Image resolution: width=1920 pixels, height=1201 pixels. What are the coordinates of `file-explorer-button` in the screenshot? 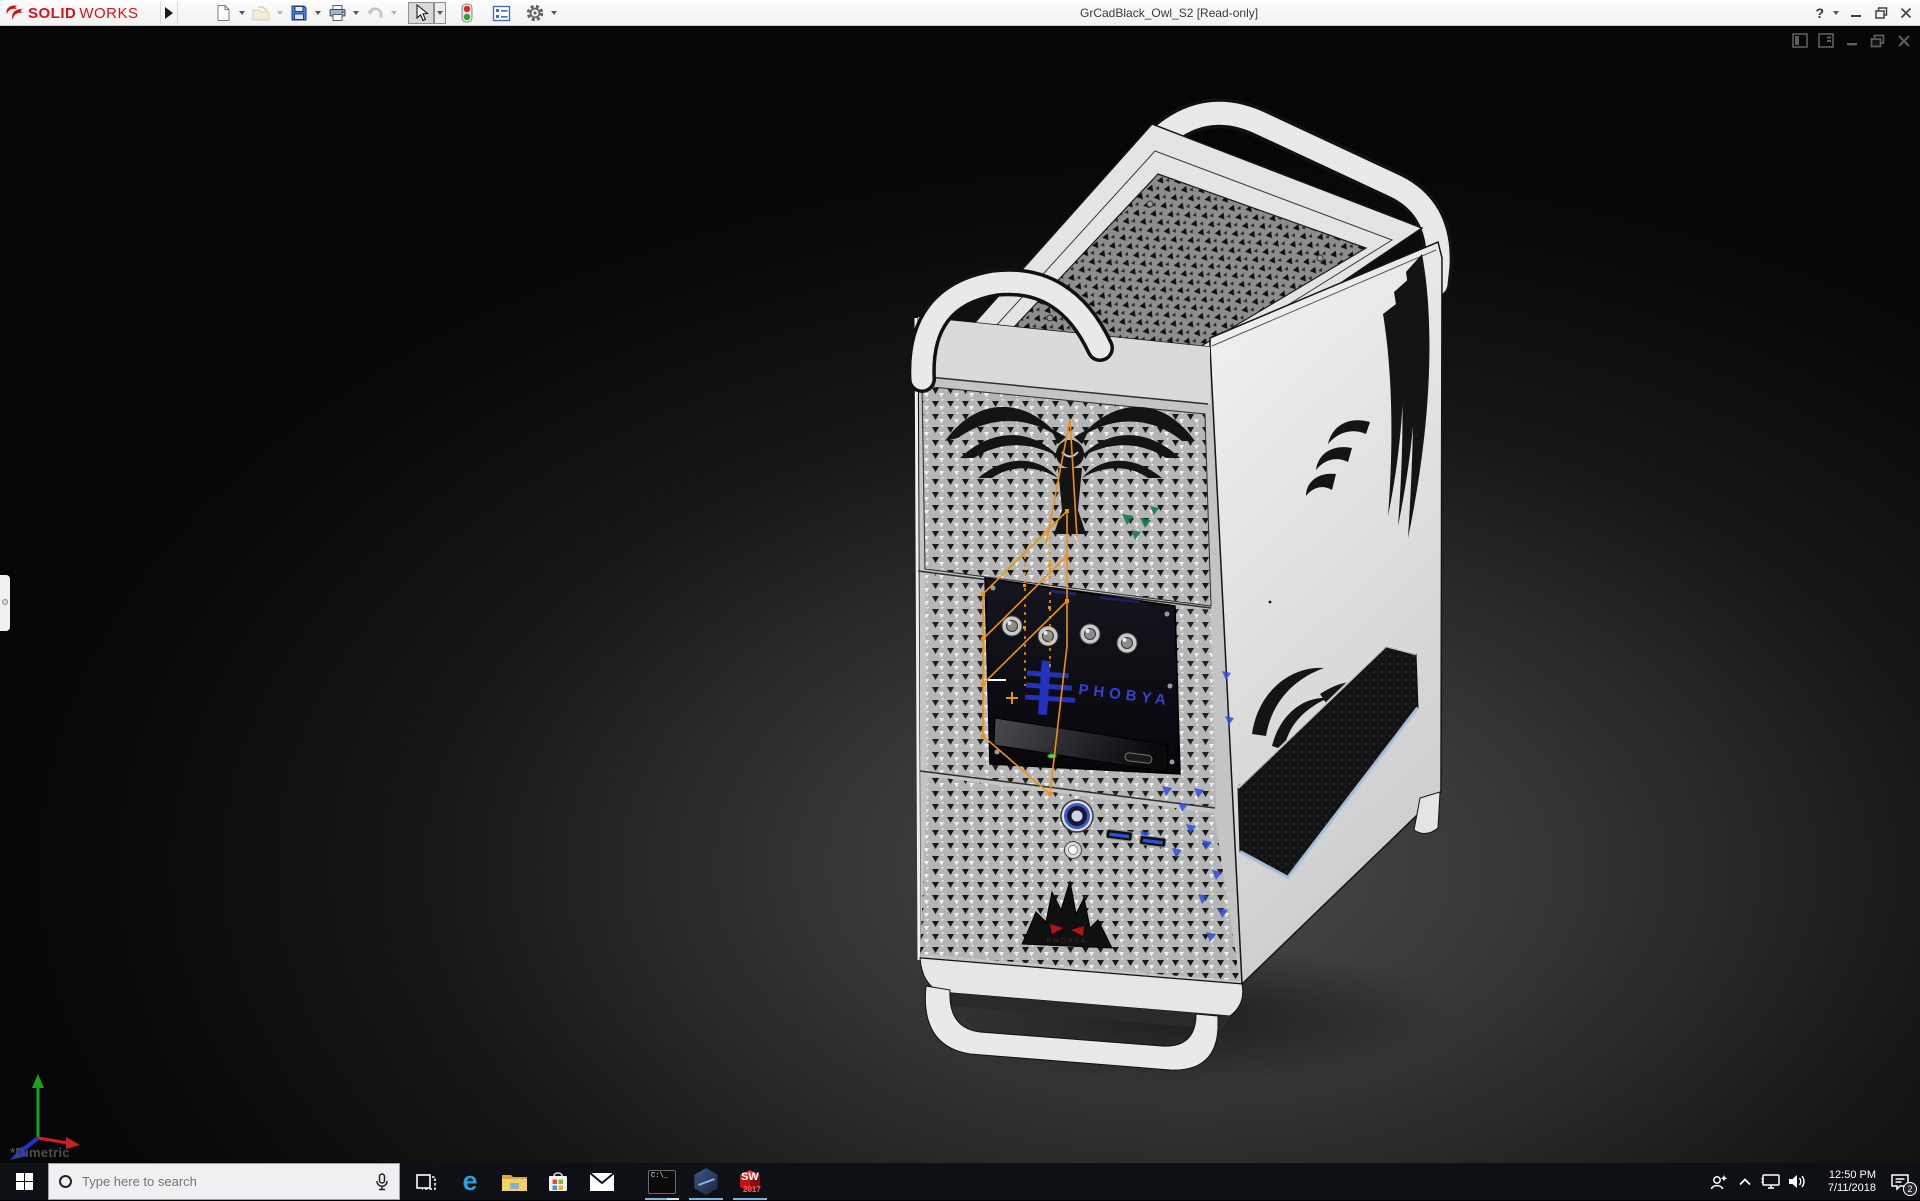 It's located at (514, 1181).